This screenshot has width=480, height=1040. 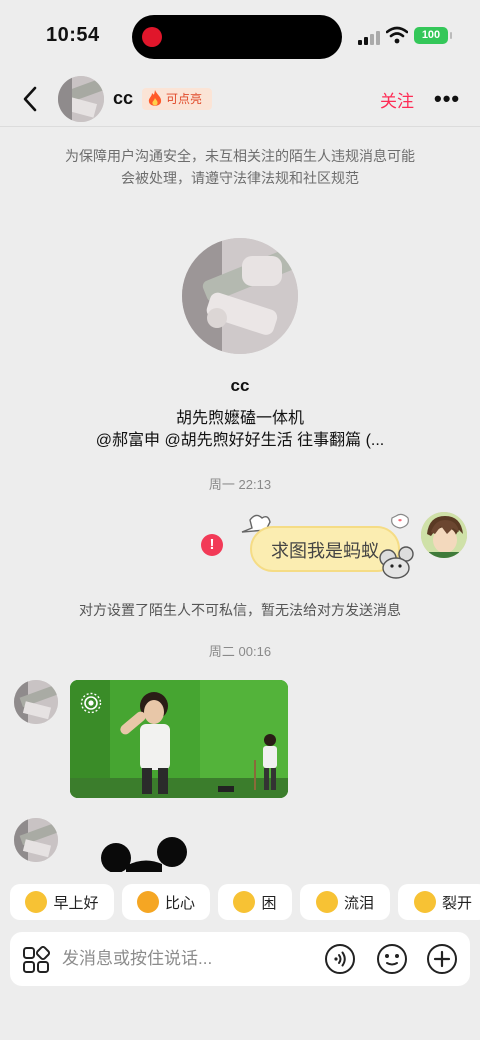 What do you see at coordinates (424, 902) in the screenshot?
I see `cracked-face-icon` at bounding box center [424, 902].